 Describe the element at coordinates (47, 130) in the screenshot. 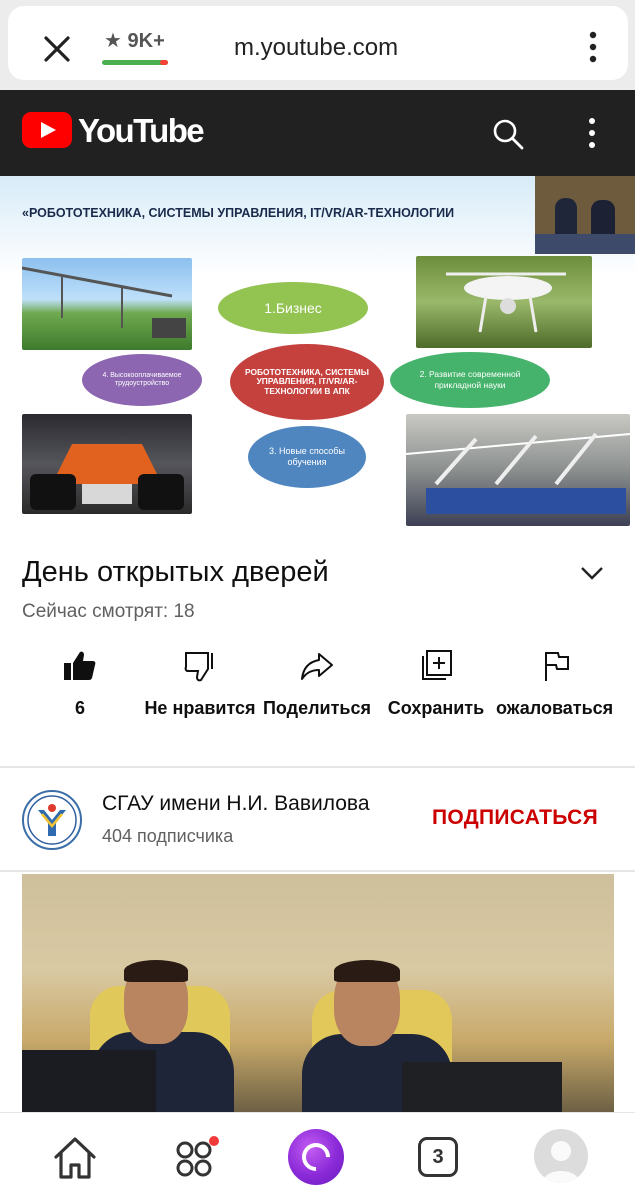

I see `youtube-logo-icon` at that location.